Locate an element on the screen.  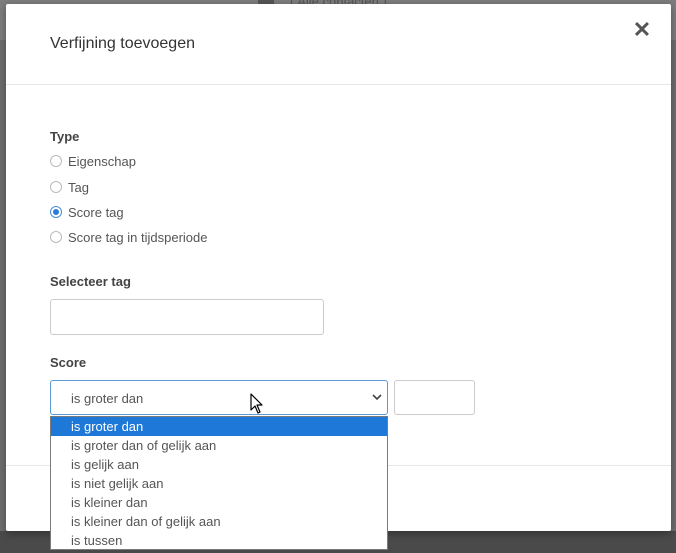
type-label: Type is located at coordinates (65, 136).